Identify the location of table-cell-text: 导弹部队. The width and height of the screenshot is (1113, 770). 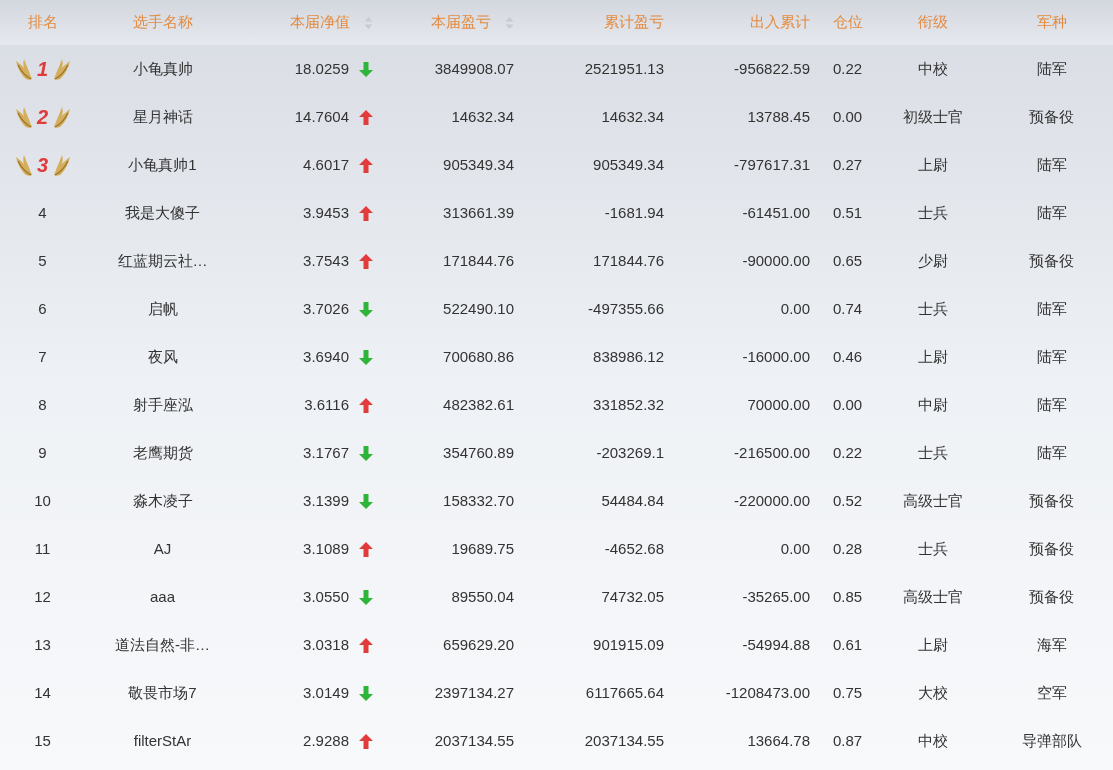
(1051, 740).